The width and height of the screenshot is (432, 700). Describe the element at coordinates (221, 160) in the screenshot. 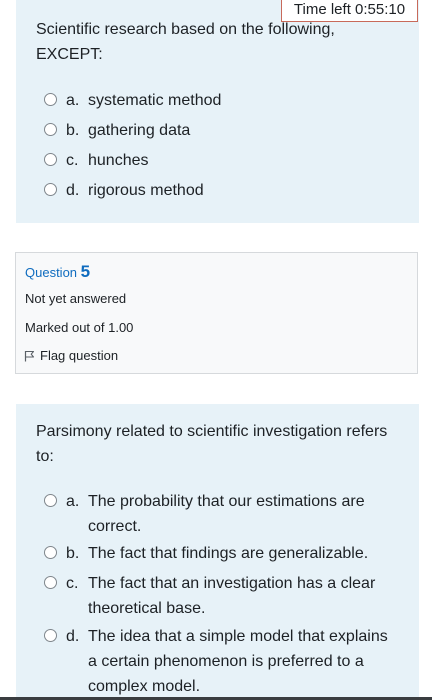

I see `answer-option-c: c. hunches` at that location.